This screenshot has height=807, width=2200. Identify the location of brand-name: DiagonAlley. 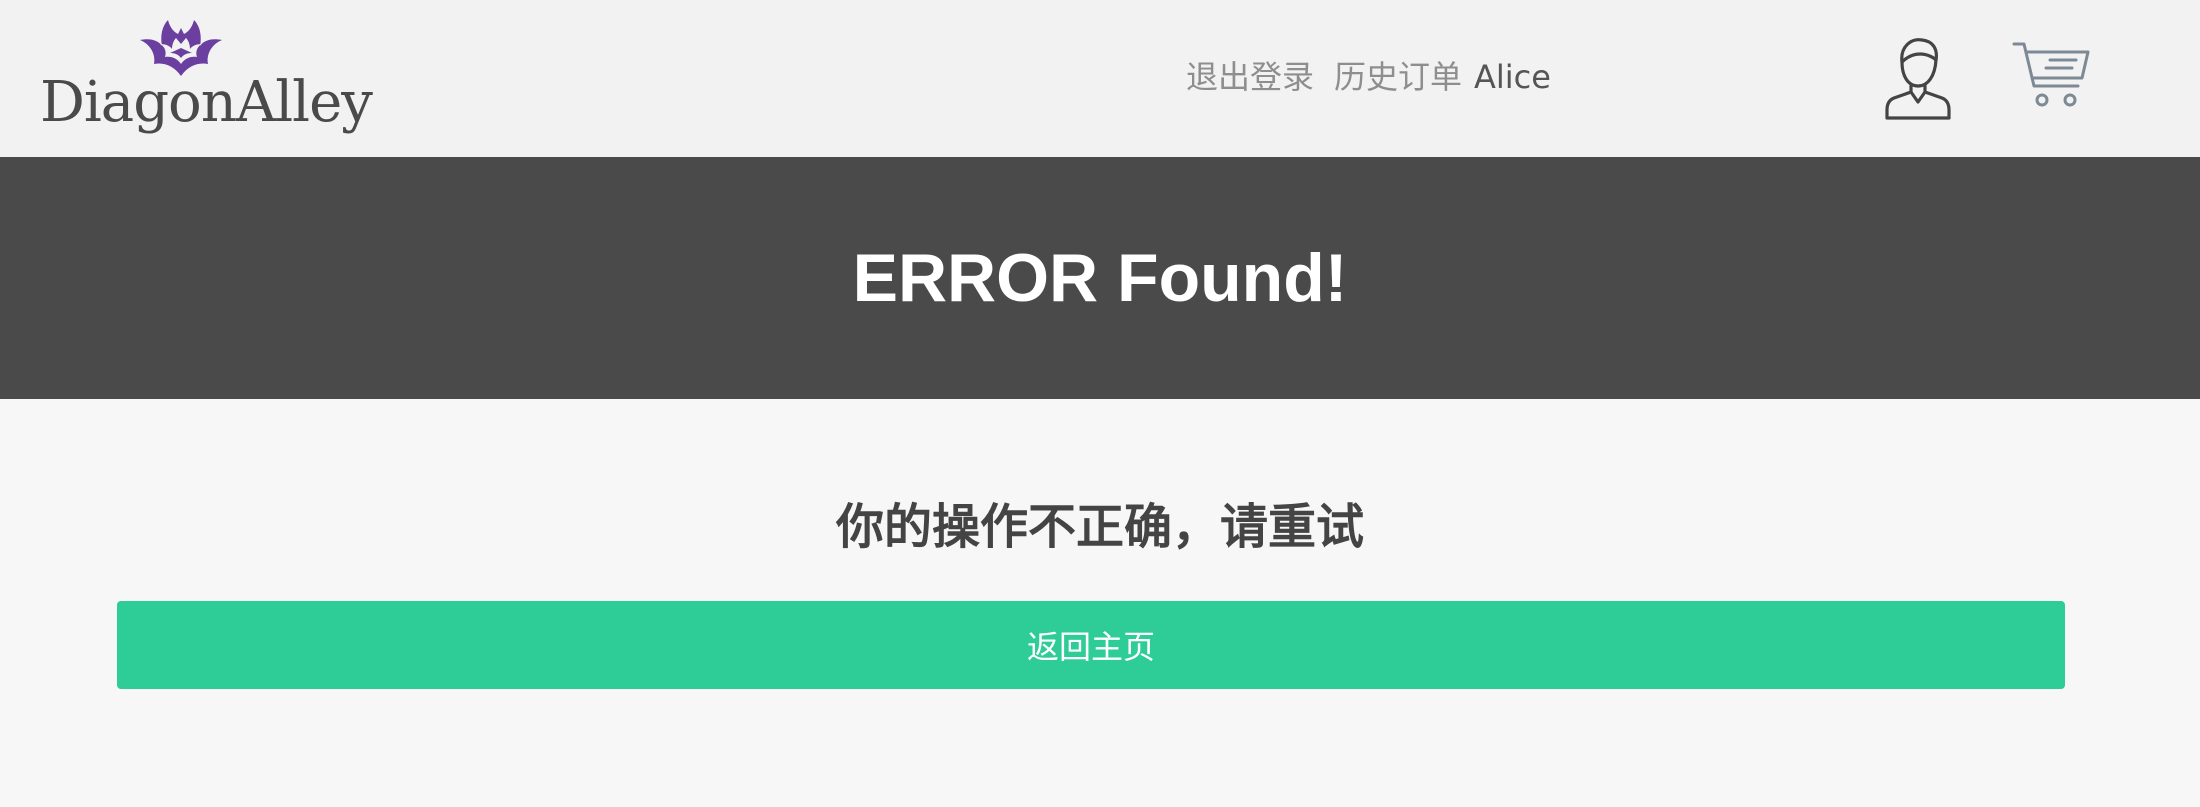
(206, 102).